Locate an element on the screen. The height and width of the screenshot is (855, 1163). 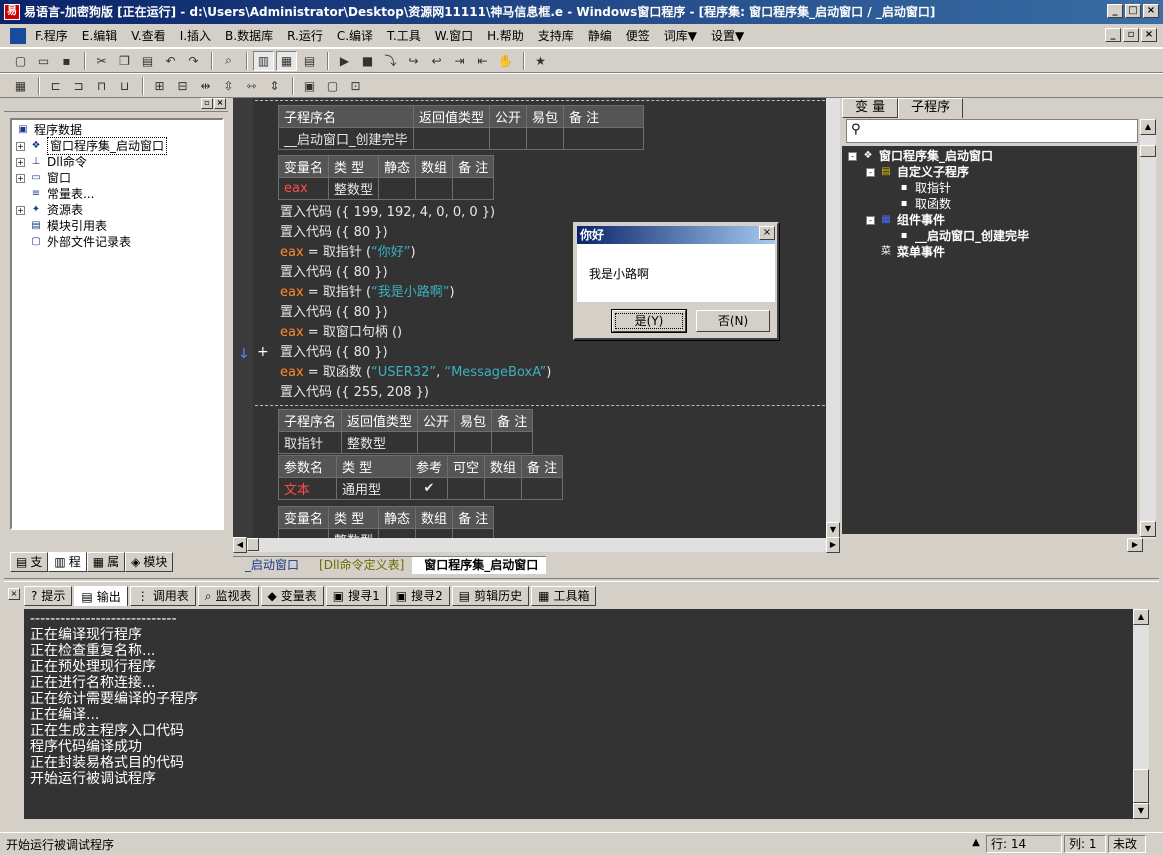
expand-plus-icon: + is located at coordinates (263, 352).